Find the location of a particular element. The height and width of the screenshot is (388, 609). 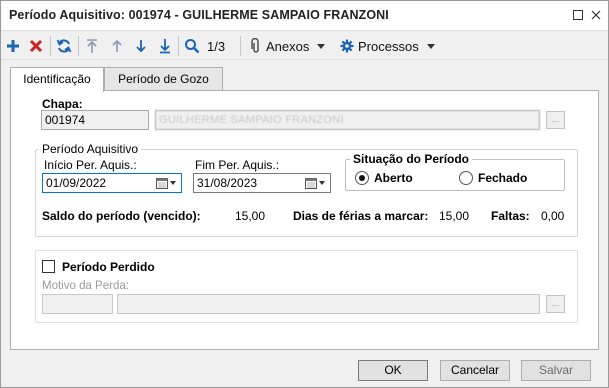

close-button is located at coordinates (596, 15).